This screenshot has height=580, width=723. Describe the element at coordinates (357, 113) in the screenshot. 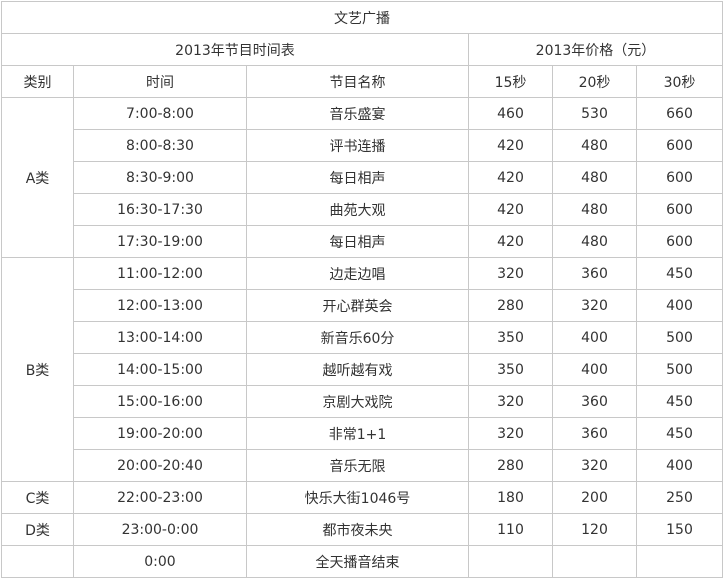

I see `program-cell: 音乐盛宴` at that location.